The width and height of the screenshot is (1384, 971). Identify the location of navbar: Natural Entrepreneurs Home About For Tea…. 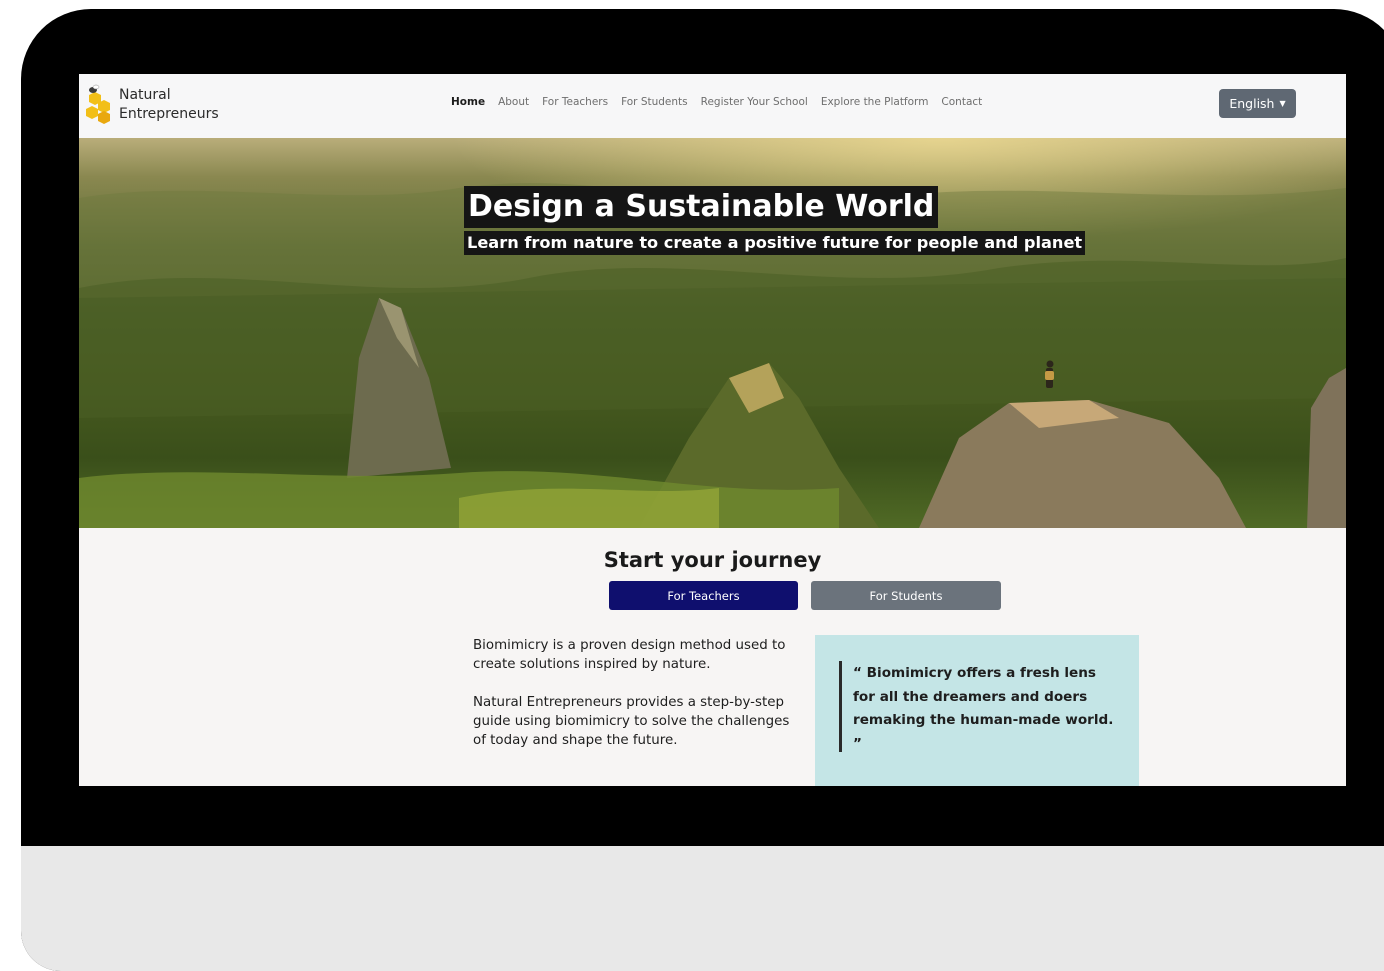
(712, 106).